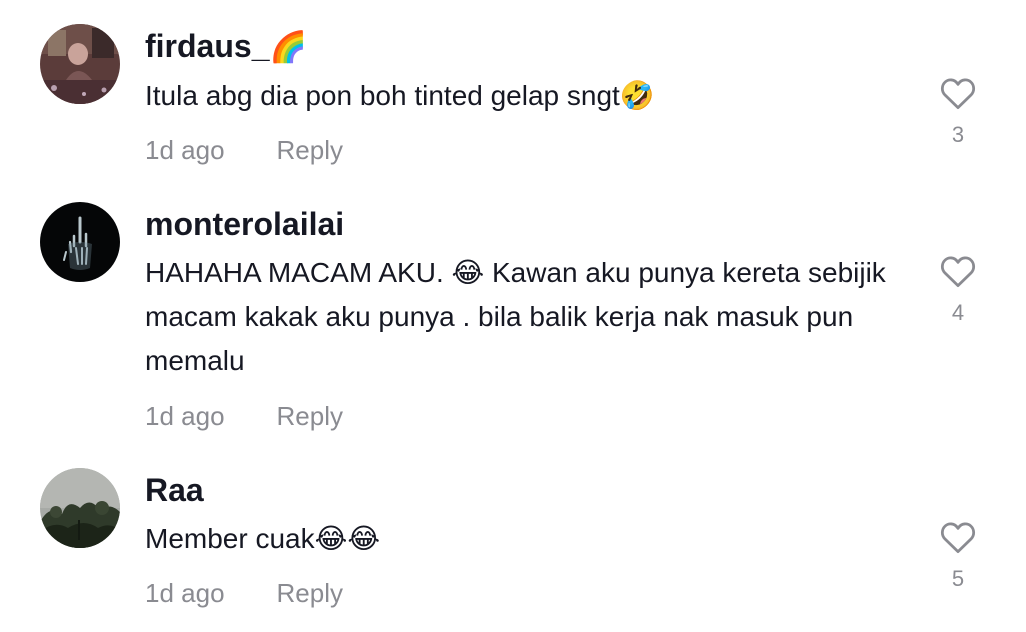 This screenshot has width=1026, height=632. I want to click on like-control: 5, so click(958, 556).